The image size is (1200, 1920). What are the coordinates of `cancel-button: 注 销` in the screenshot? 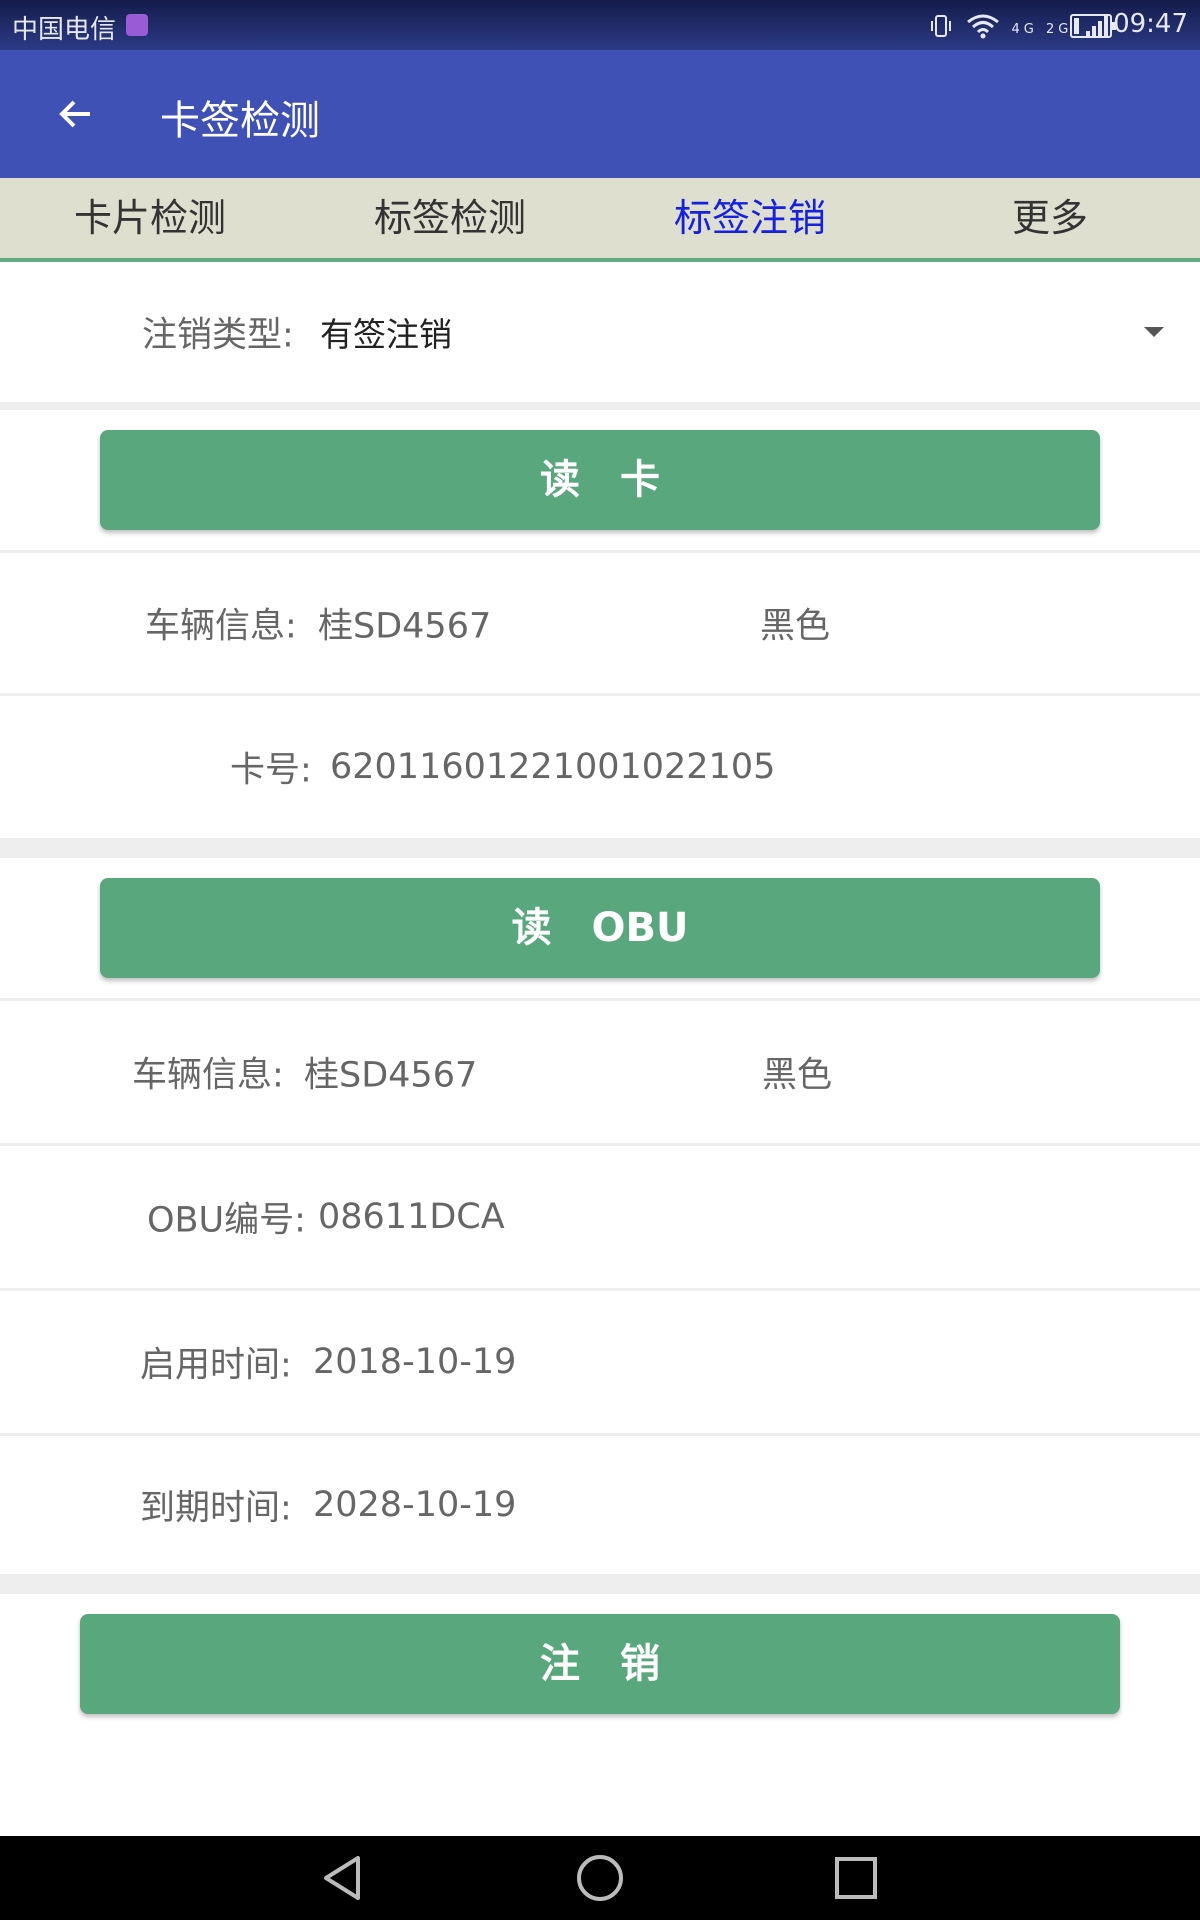 It's located at (600, 1664).